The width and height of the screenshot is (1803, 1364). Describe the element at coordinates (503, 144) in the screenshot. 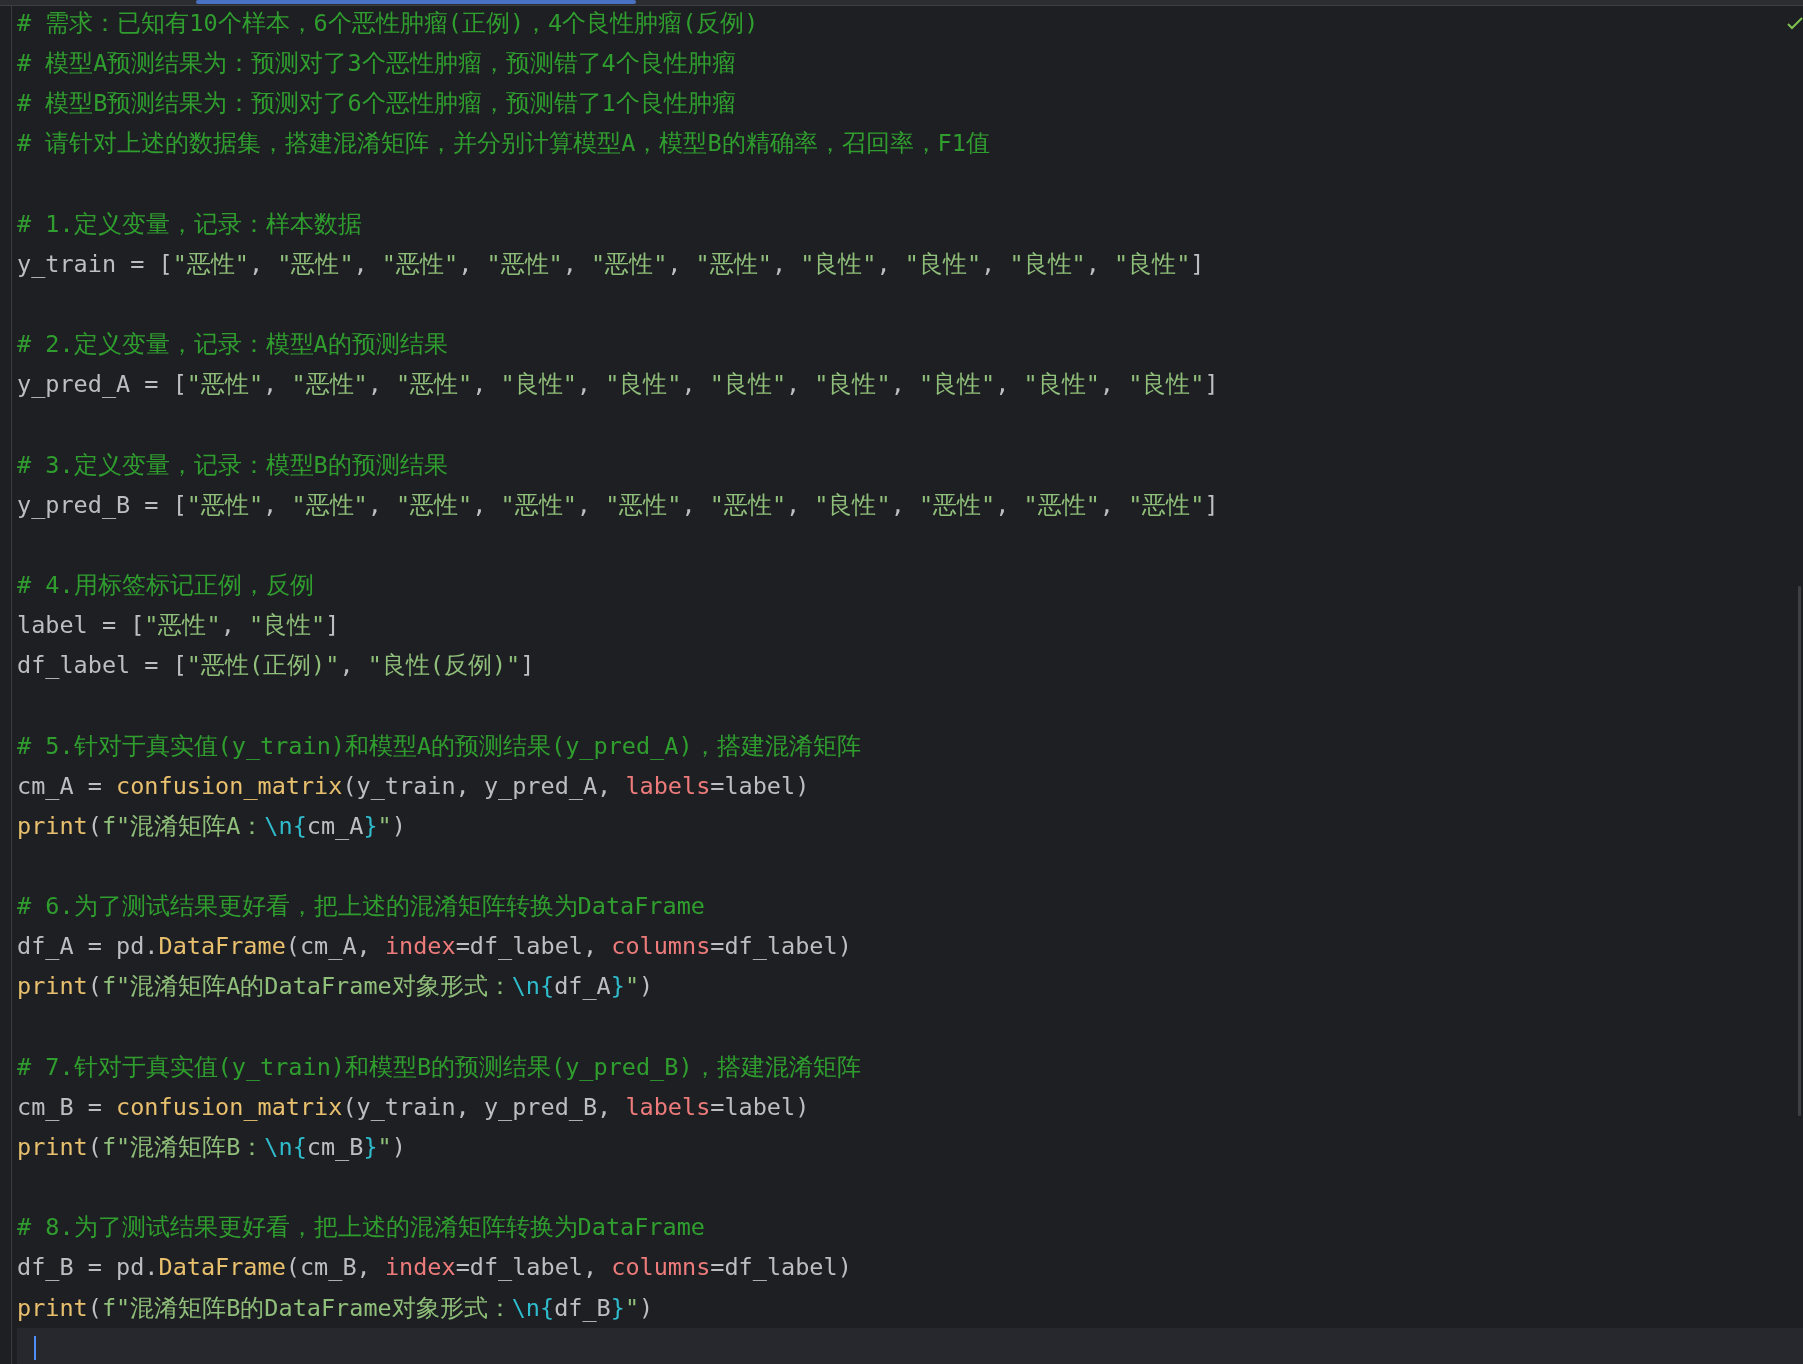

I see `code-comment: # 请针对上述的数据集，搭建混淆矩阵，并分别计算模型A，模型B的精确率，召回率，F1值` at that location.